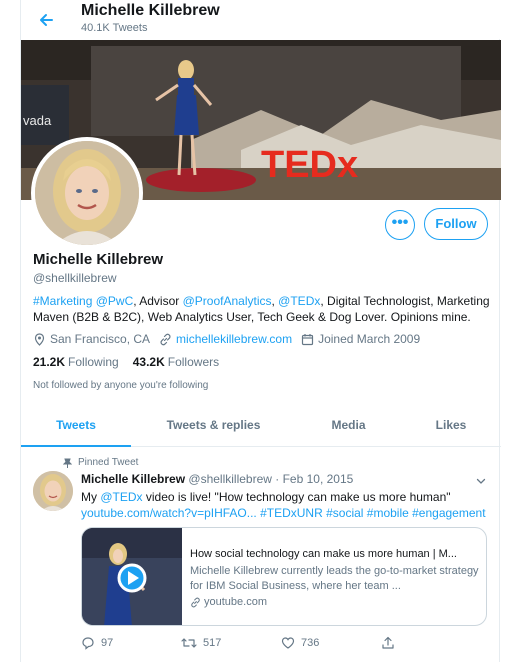  What do you see at coordinates (62, 301) in the screenshot?
I see `bio-hashtag-marketing: #Marketing` at bounding box center [62, 301].